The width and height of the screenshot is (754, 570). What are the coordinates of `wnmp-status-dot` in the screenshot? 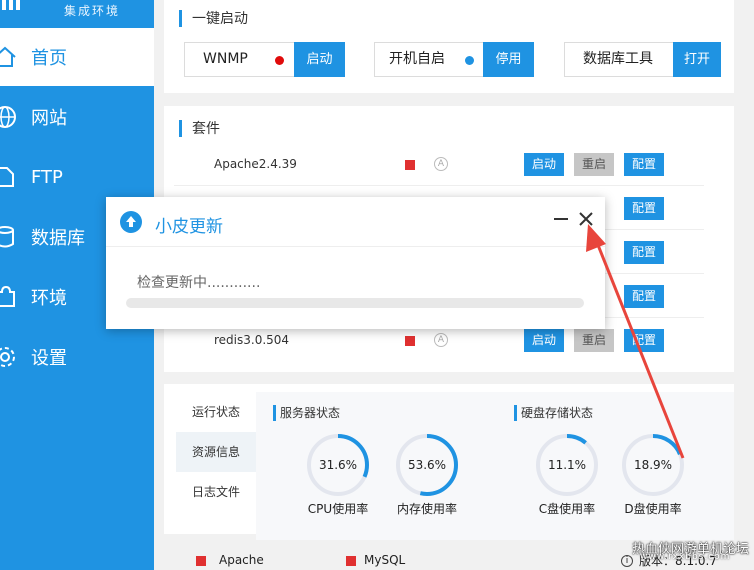 It's located at (279, 60).